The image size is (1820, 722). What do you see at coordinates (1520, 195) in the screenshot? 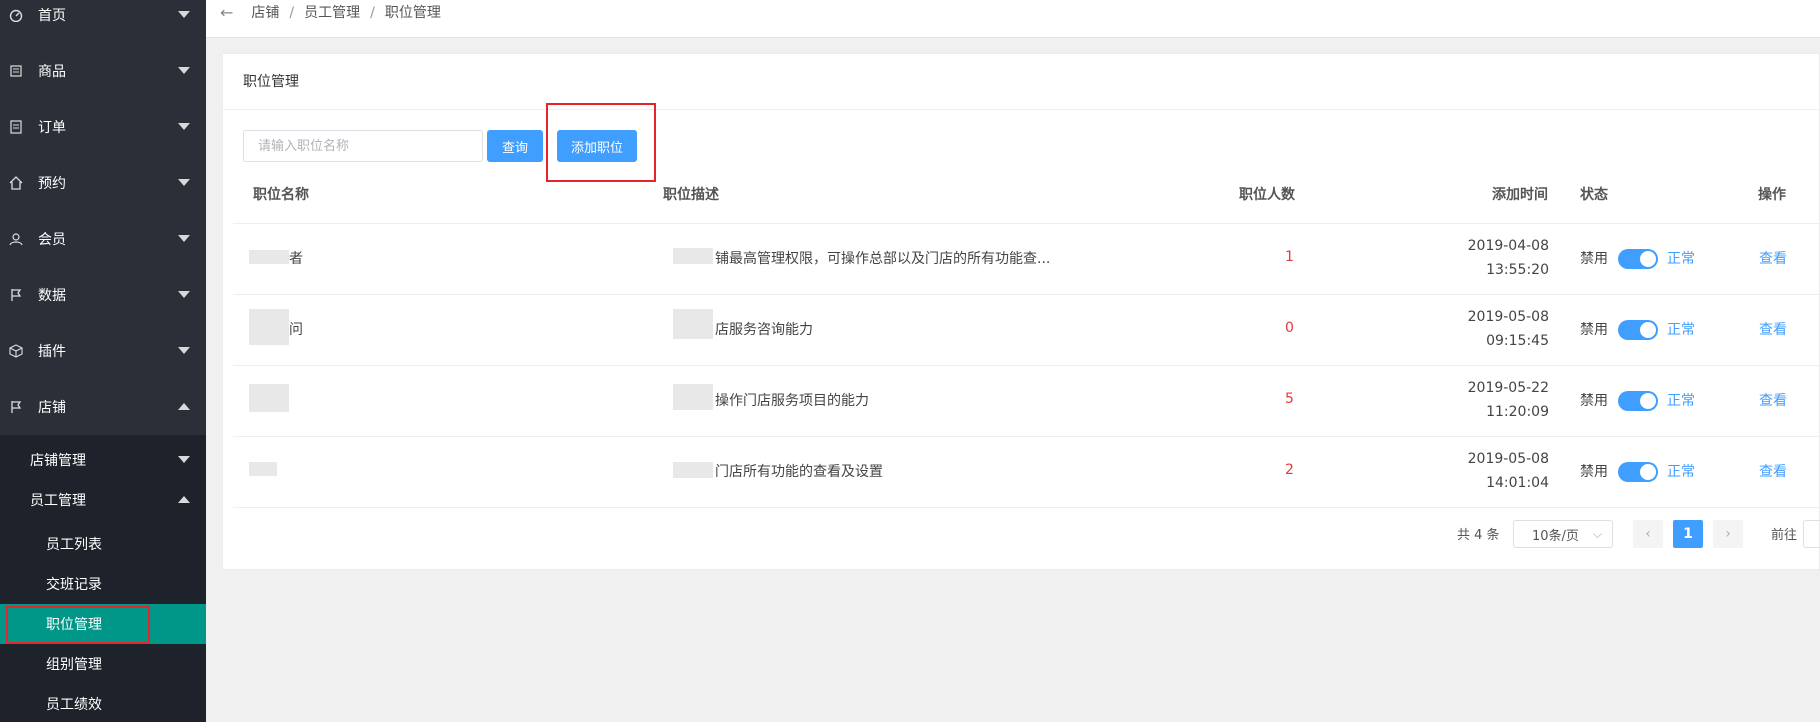
I see `col-header-date: 添加时间` at bounding box center [1520, 195].